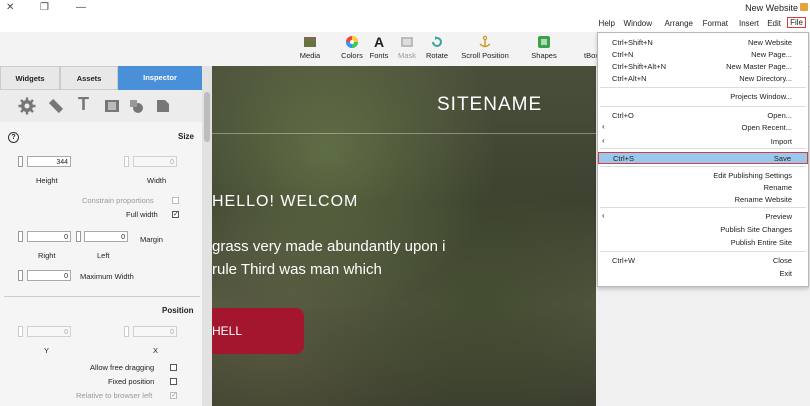 Image resolution: width=810 pixels, height=406 pixels. I want to click on textbox-icon, so click(591, 42).